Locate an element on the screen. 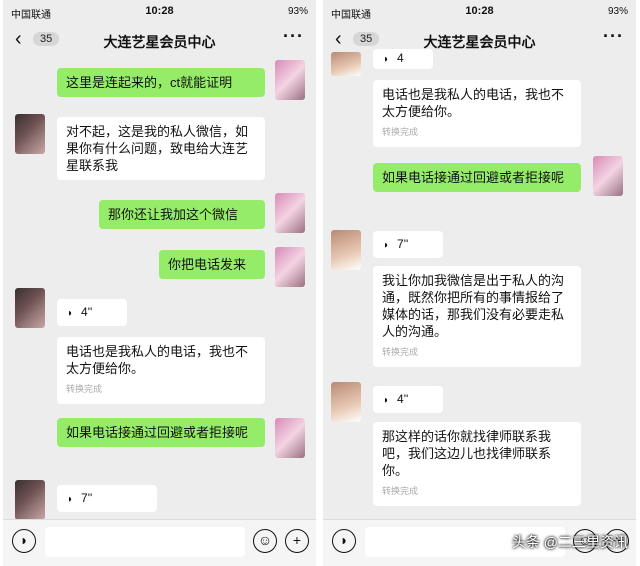 Image resolution: width=640 pixels, height=566 pixels. message-input is located at coordinates (145, 542).